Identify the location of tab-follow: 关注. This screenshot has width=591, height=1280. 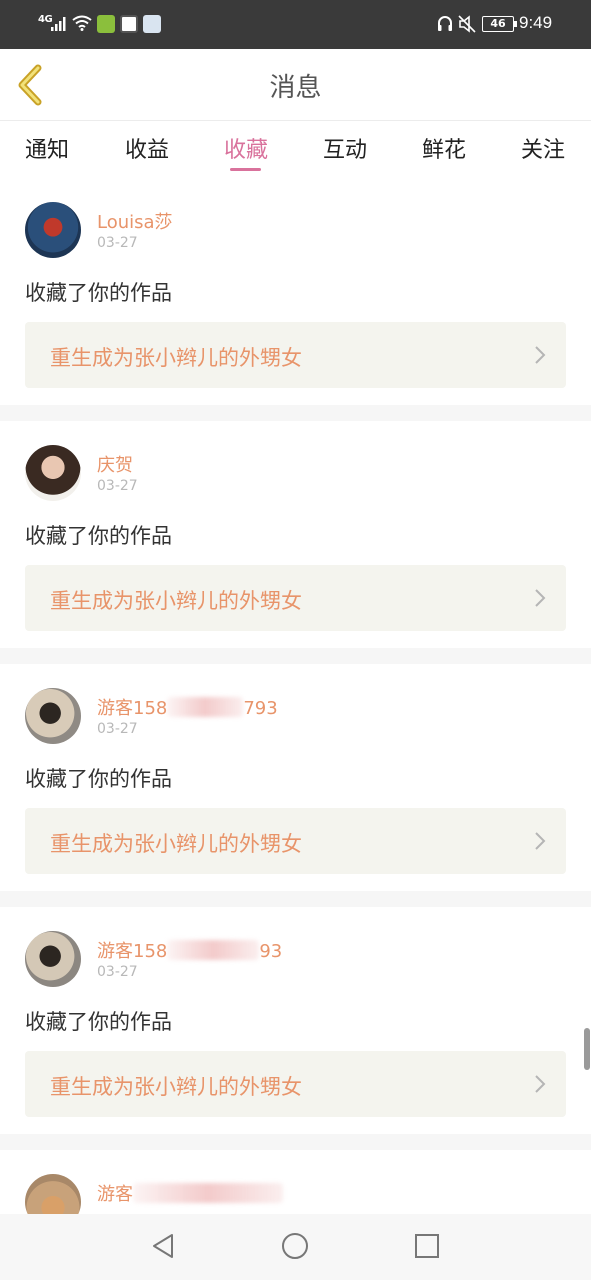
(543, 148).